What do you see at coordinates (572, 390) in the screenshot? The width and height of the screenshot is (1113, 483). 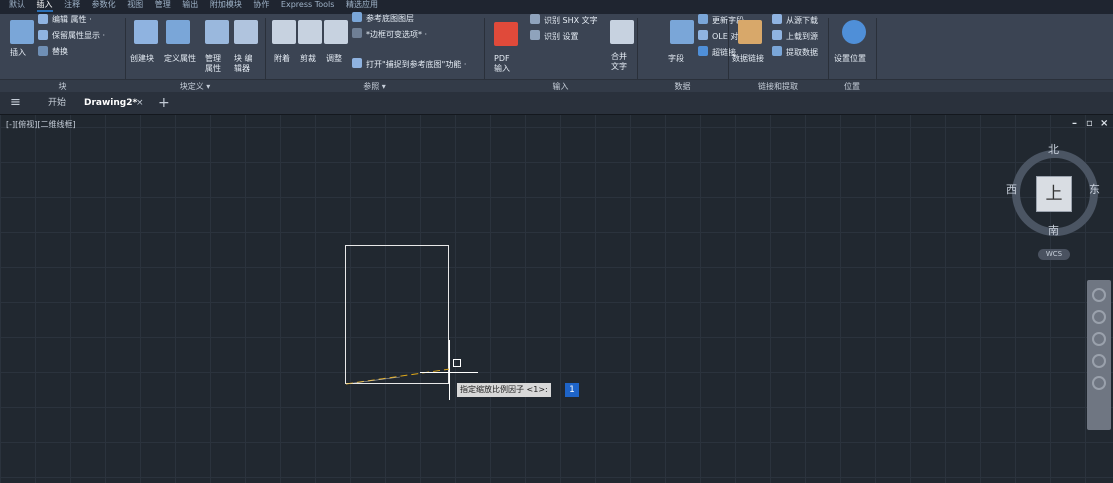 I see `dynamic-input-field: 1` at bounding box center [572, 390].